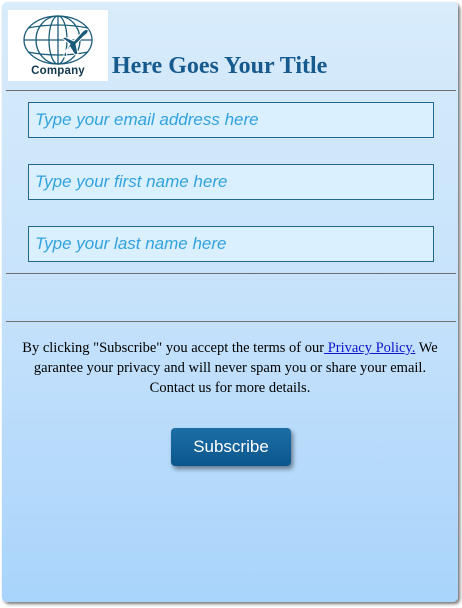  I want to click on header-divider, so click(231, 90).